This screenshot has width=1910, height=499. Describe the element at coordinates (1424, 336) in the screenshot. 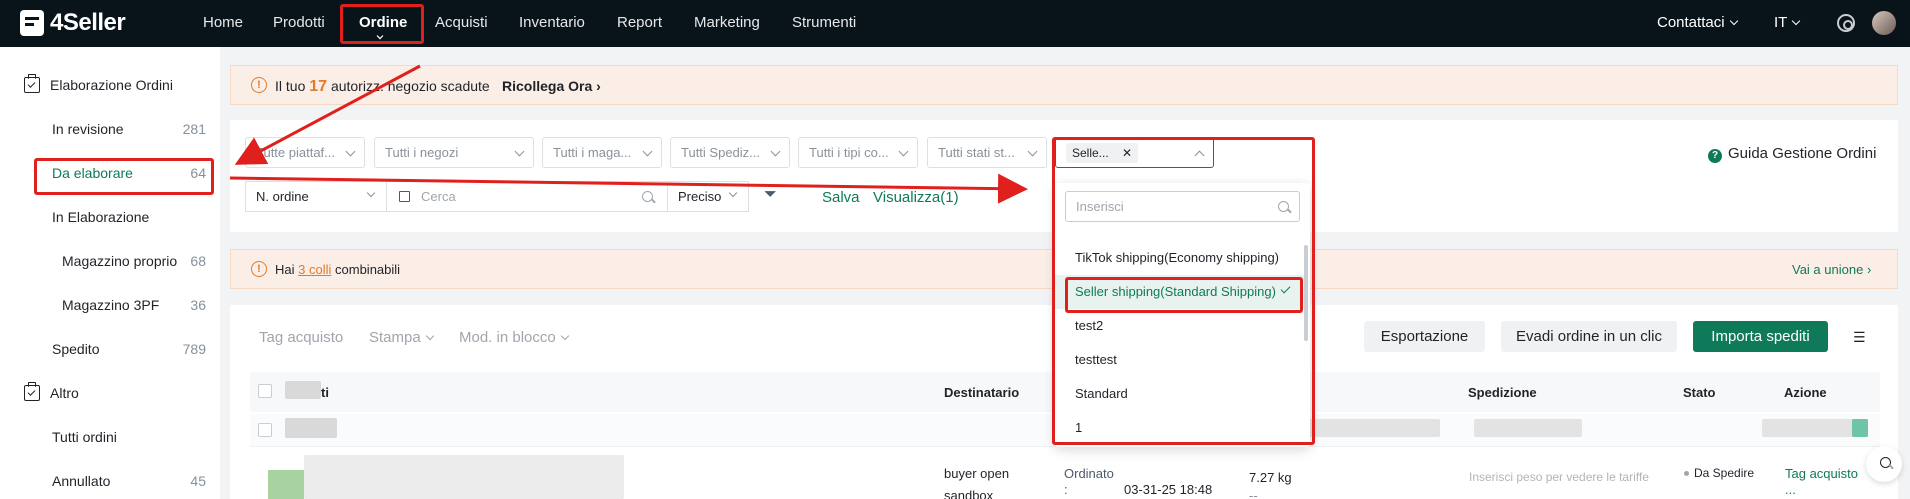

I see `export-button: Esportazione` at that location.